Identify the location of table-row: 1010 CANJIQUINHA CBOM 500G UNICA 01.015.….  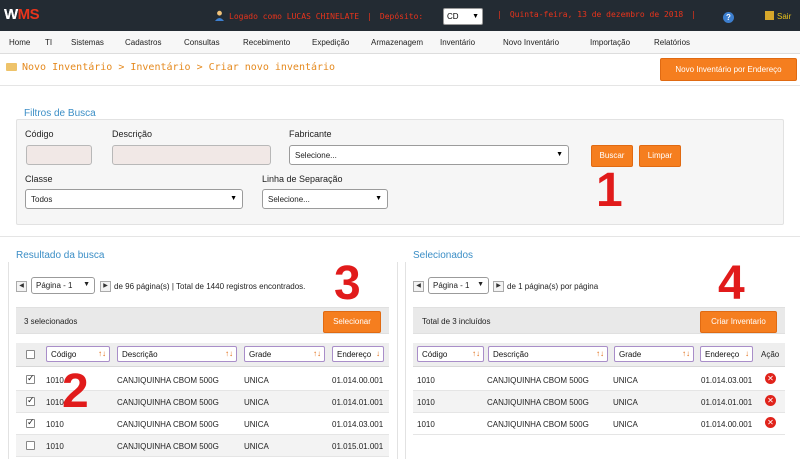
(202, 446).